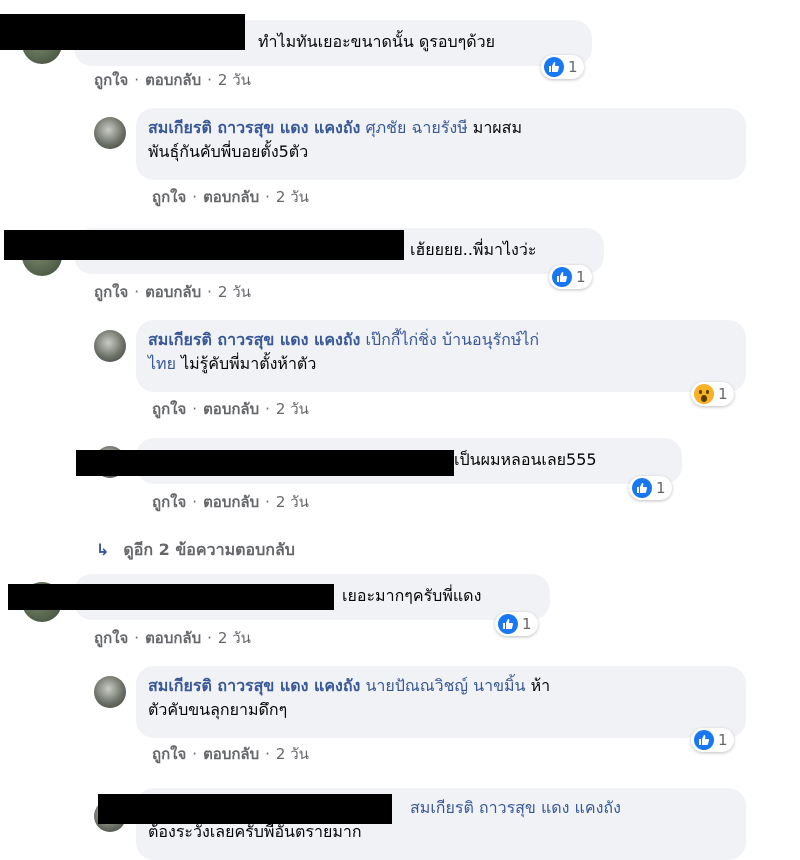 The width and height of the screenshot is (800, 860). What do you see at coordinates (452, 339) in the screenshot?
I see `mention-link: เป๊กกี้ไก่ชิ่ง บ้านอนุรักษ์ไก่` at bounding box center [452, 339].